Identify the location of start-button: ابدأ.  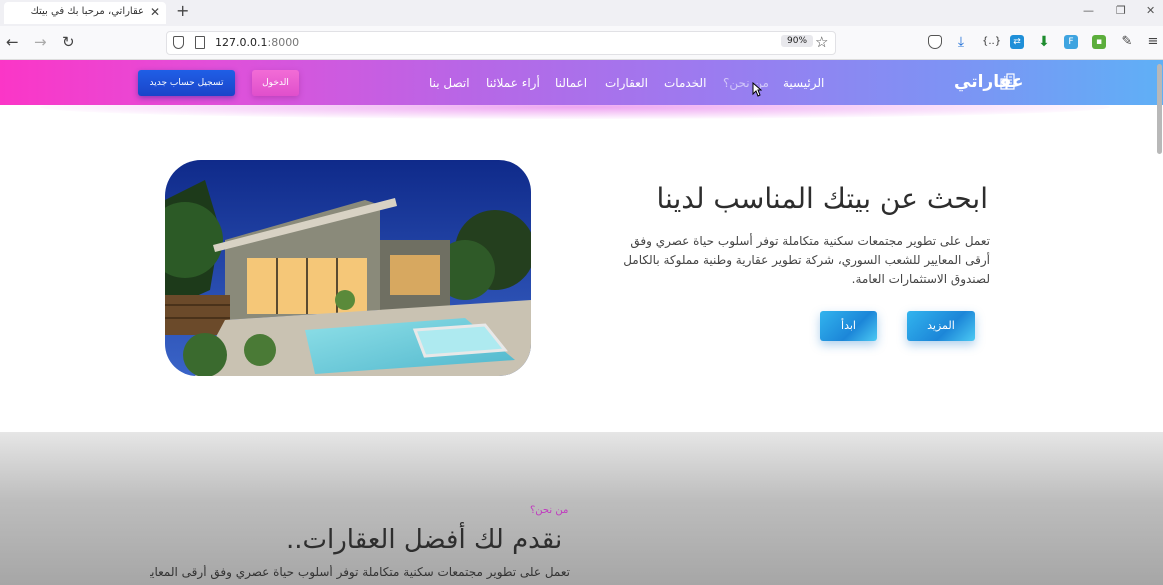
(848, 326).